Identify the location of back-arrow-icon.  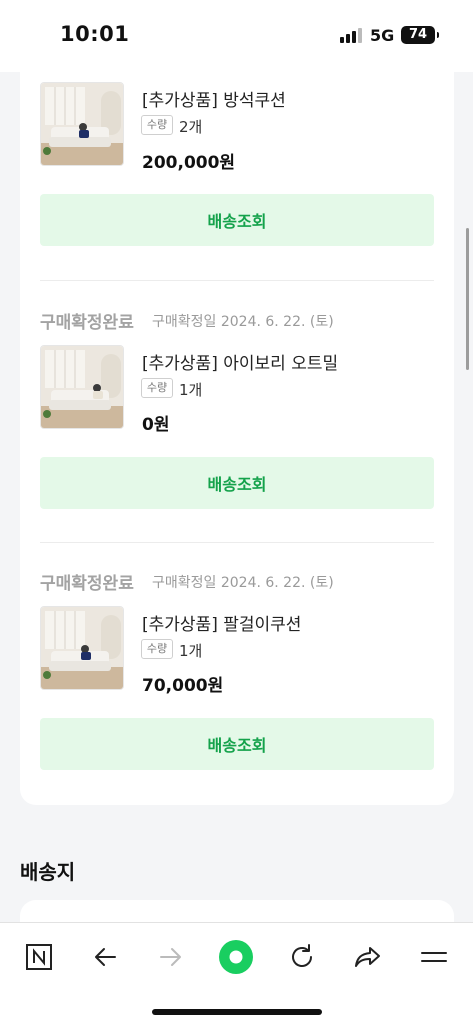
(105, 957).